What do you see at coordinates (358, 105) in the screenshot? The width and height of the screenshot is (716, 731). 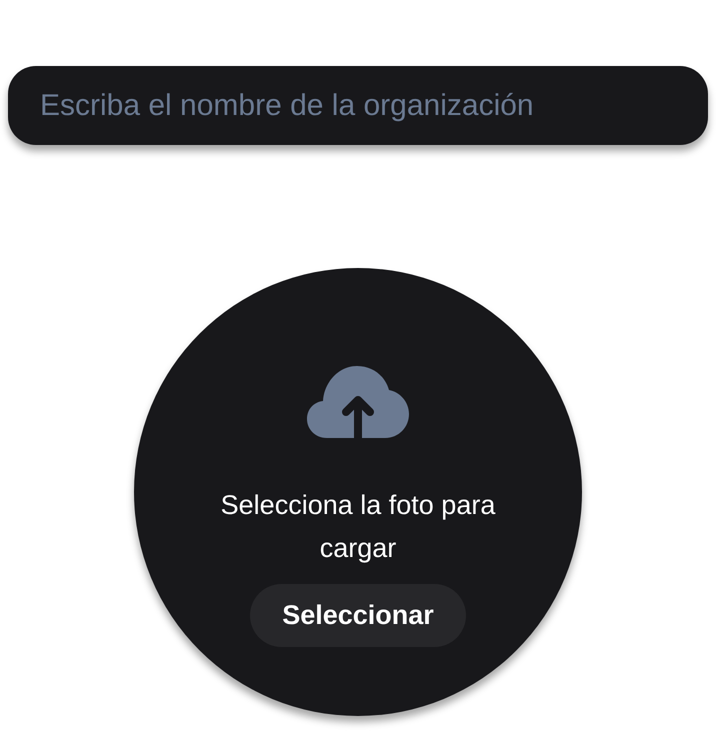 I see `organization-name-field: Escriba el nombre de la organización` at bounding box center [358, 105].